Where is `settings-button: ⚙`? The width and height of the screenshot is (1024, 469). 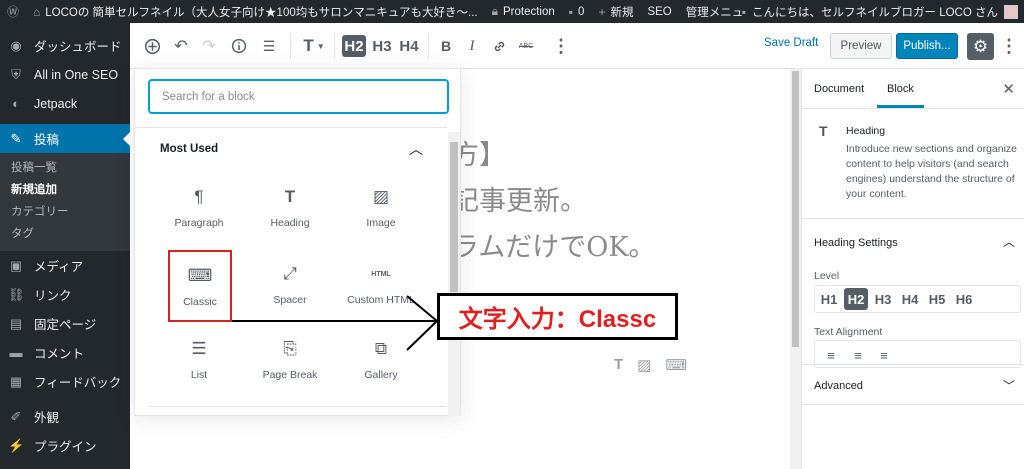 settings-button: ⚙ is located at coordinates (980, 46).